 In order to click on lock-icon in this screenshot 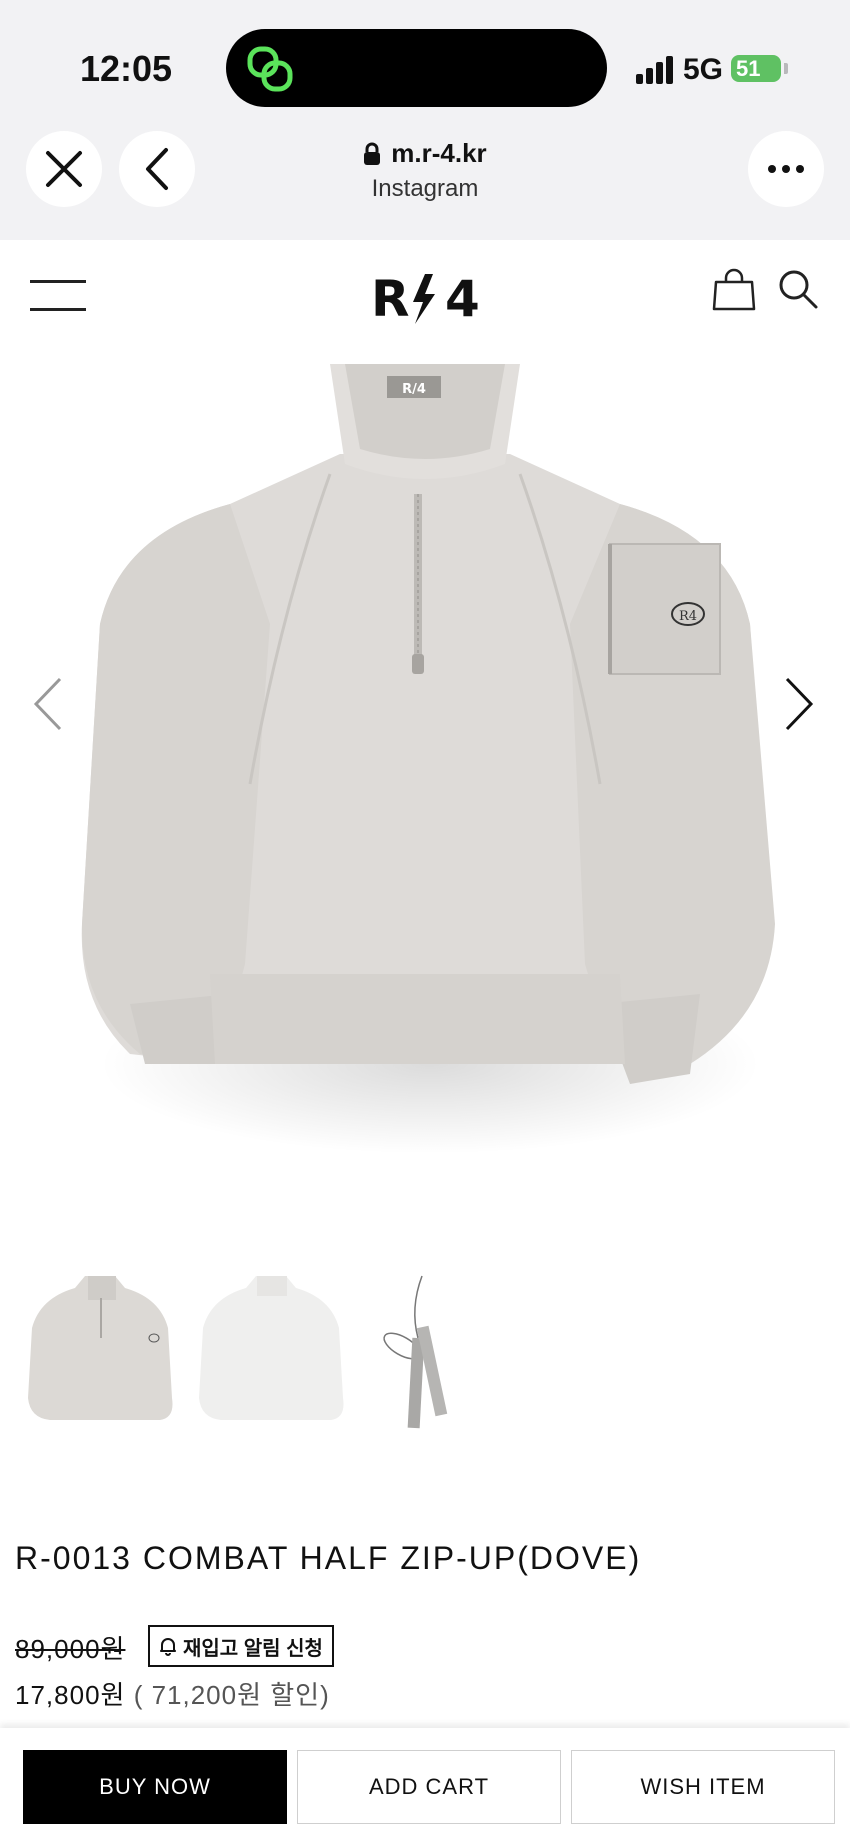, I will do `click(372, 153)`.